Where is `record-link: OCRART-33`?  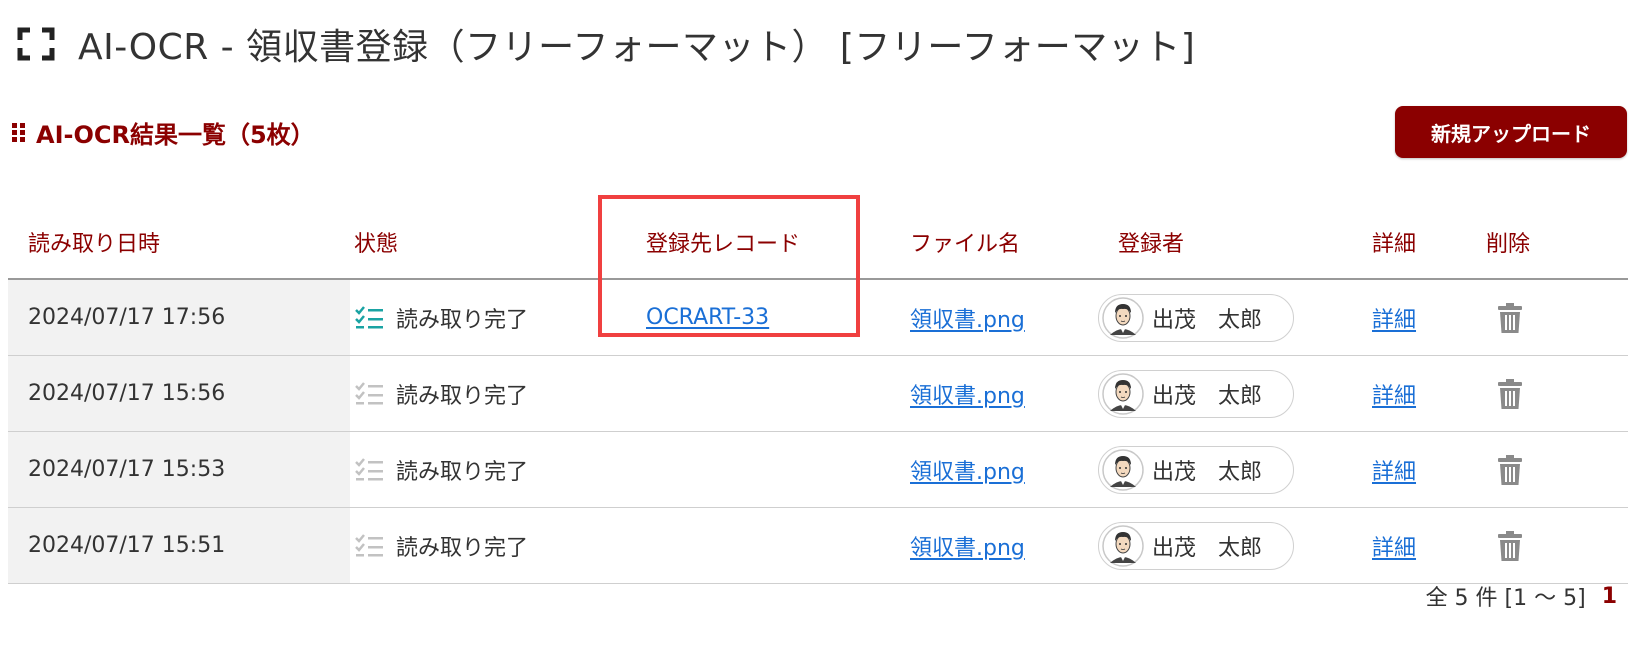 record-link: OCRART-33 is located at coordinates (707, 317).